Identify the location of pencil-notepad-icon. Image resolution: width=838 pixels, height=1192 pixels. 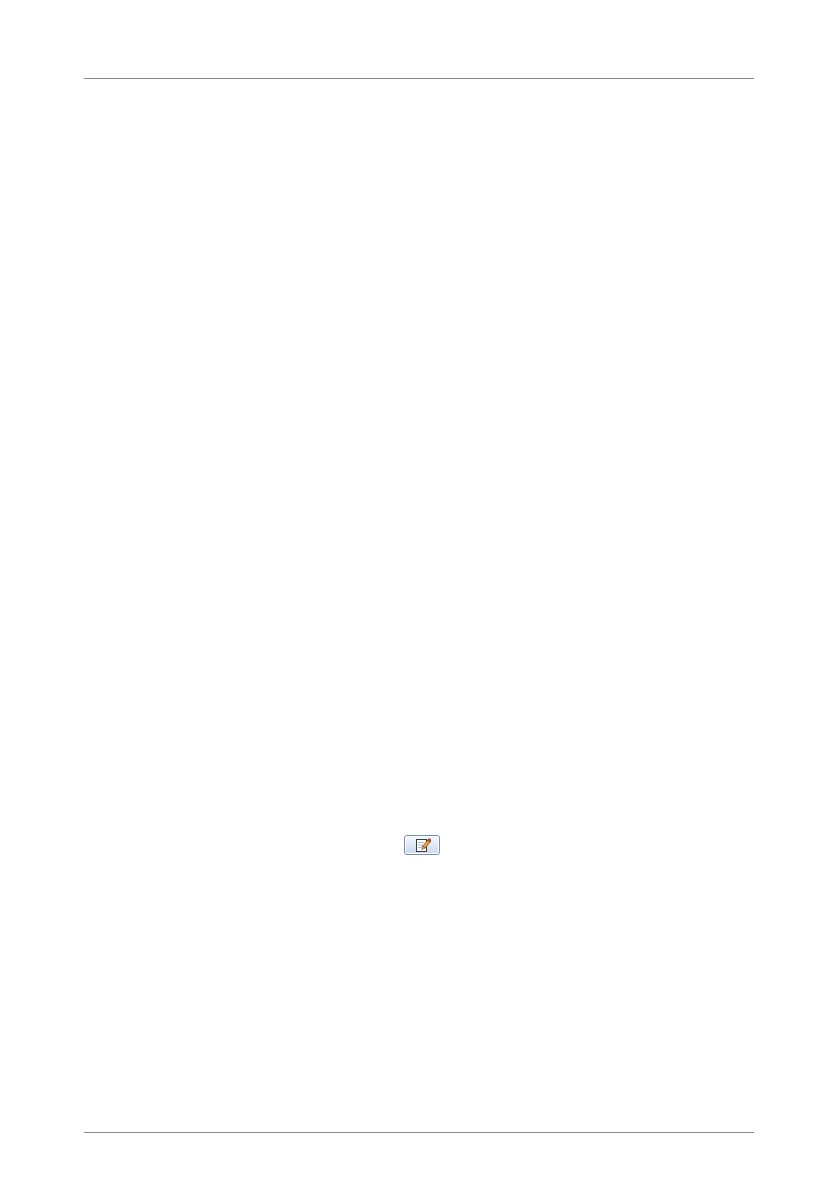
(423, 845).